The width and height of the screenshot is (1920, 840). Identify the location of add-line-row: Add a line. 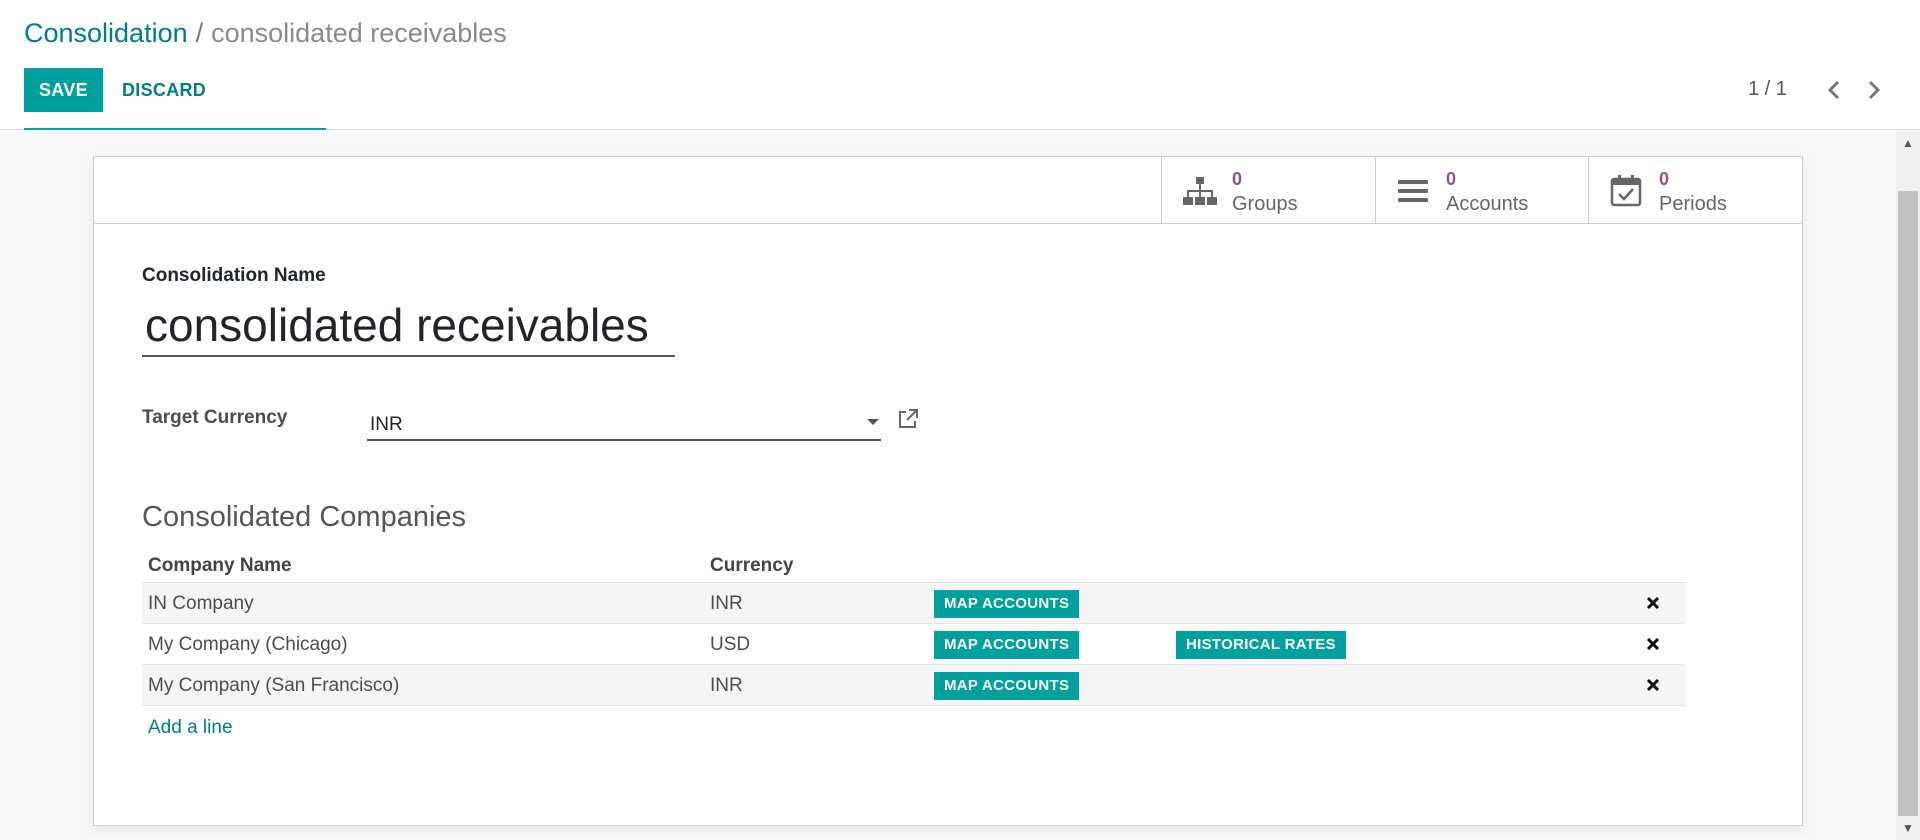
(914, 726).